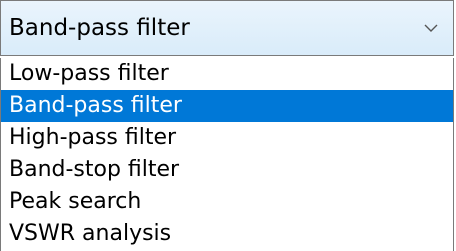 The width and height of the screenshot is (456, 251). I want to click on chevron-down-icon, so click(431, 28).